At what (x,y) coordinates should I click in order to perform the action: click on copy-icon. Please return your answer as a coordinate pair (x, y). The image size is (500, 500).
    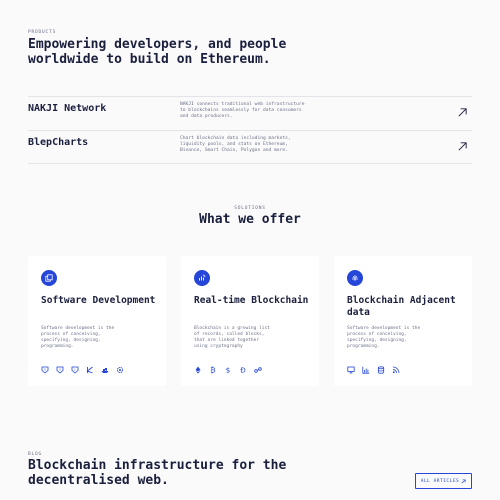
    Looking at the image, I should click on (49, 278).